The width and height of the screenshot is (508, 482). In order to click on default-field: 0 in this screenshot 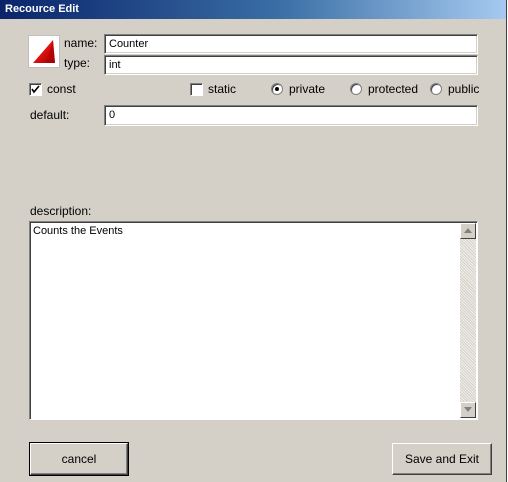, I will do `click(291, 115)`.